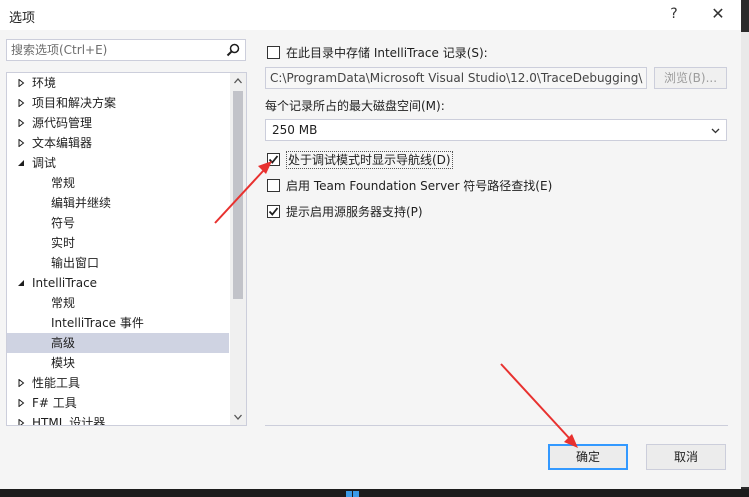 This screenshot has width=749, height=497. Describe the element at coordinates (75, 263) in the screenshot. I see `tree-item-label: 输出窗口` at that location.